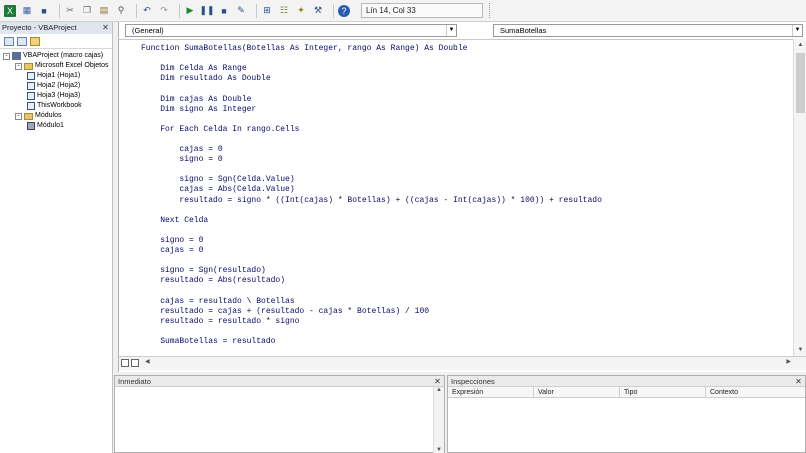 Image resolution: width=806 pixels, height=453 pixels. Describe the element at coordinates (800, 83) in the screenshot. I see `scrollbar-thumb` at that location.